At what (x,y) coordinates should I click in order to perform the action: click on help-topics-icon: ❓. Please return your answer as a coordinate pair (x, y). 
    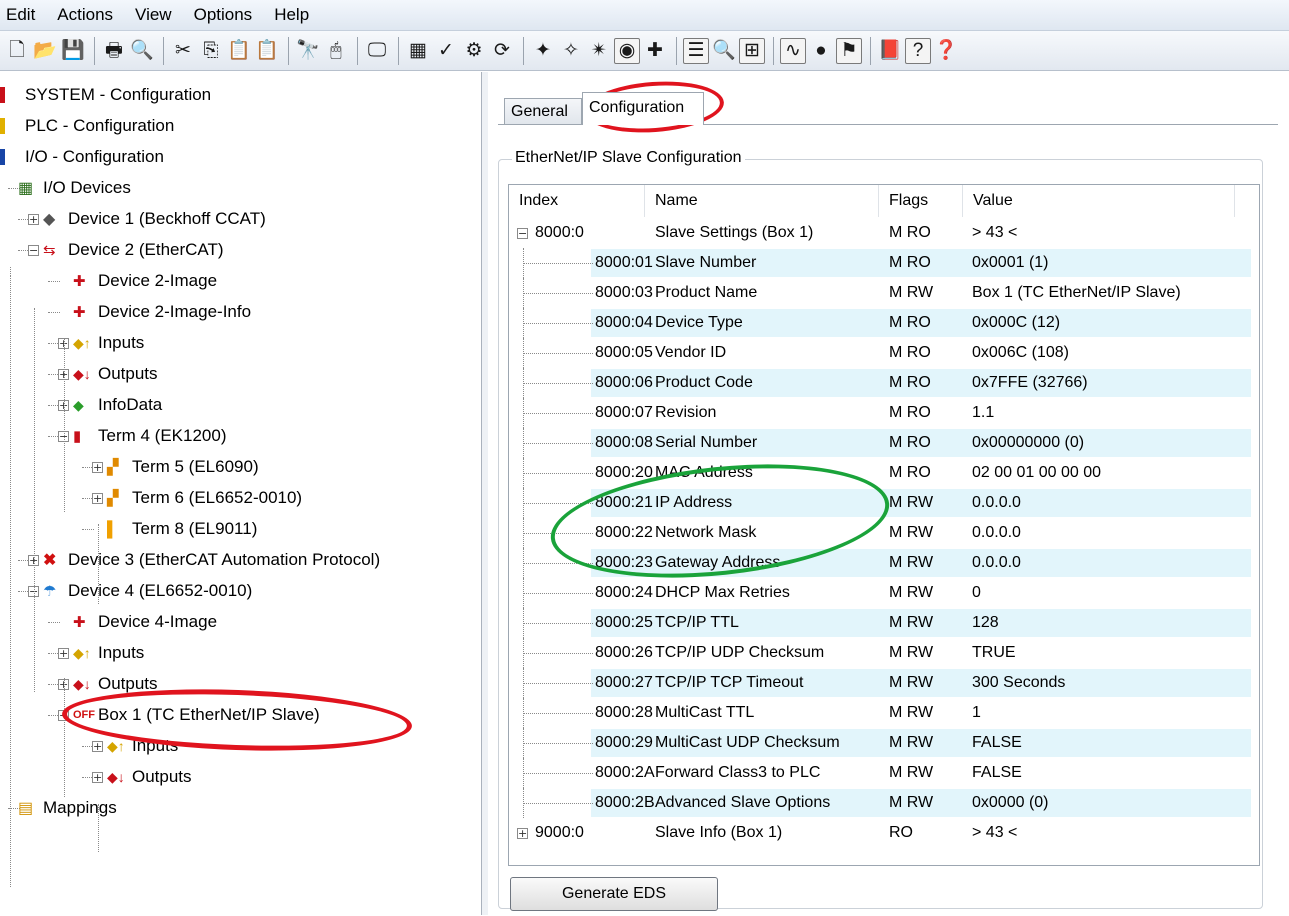
    Looking at the image, I should click on (946, 51).